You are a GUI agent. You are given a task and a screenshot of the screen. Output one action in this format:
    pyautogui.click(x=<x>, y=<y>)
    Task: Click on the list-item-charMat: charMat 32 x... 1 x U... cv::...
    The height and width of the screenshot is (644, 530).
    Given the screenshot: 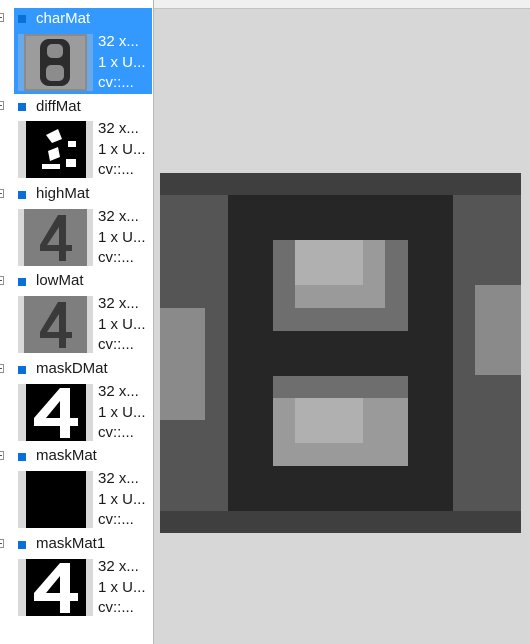 What is the action you would take?
    pyautogui.click(x=76, y=52)
    